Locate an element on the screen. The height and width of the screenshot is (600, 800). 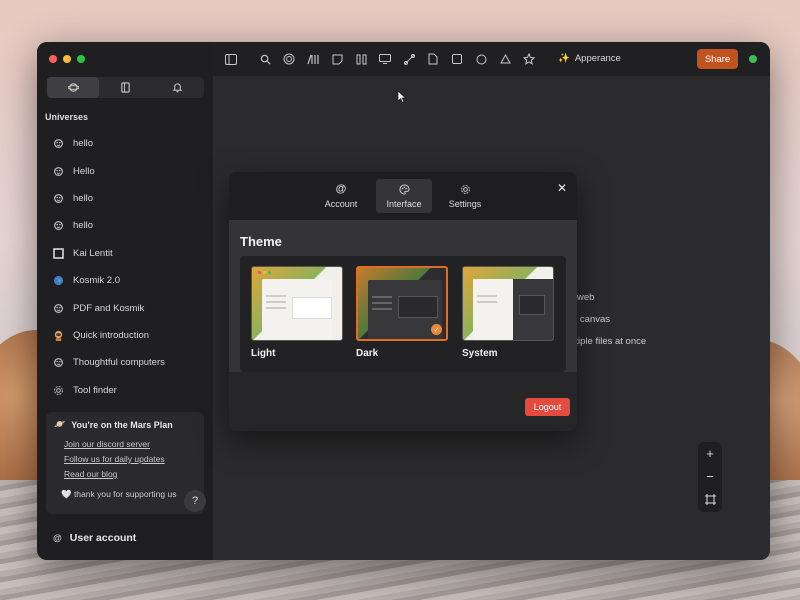
theme-light-option: Light is located at coordinates (297, 312).